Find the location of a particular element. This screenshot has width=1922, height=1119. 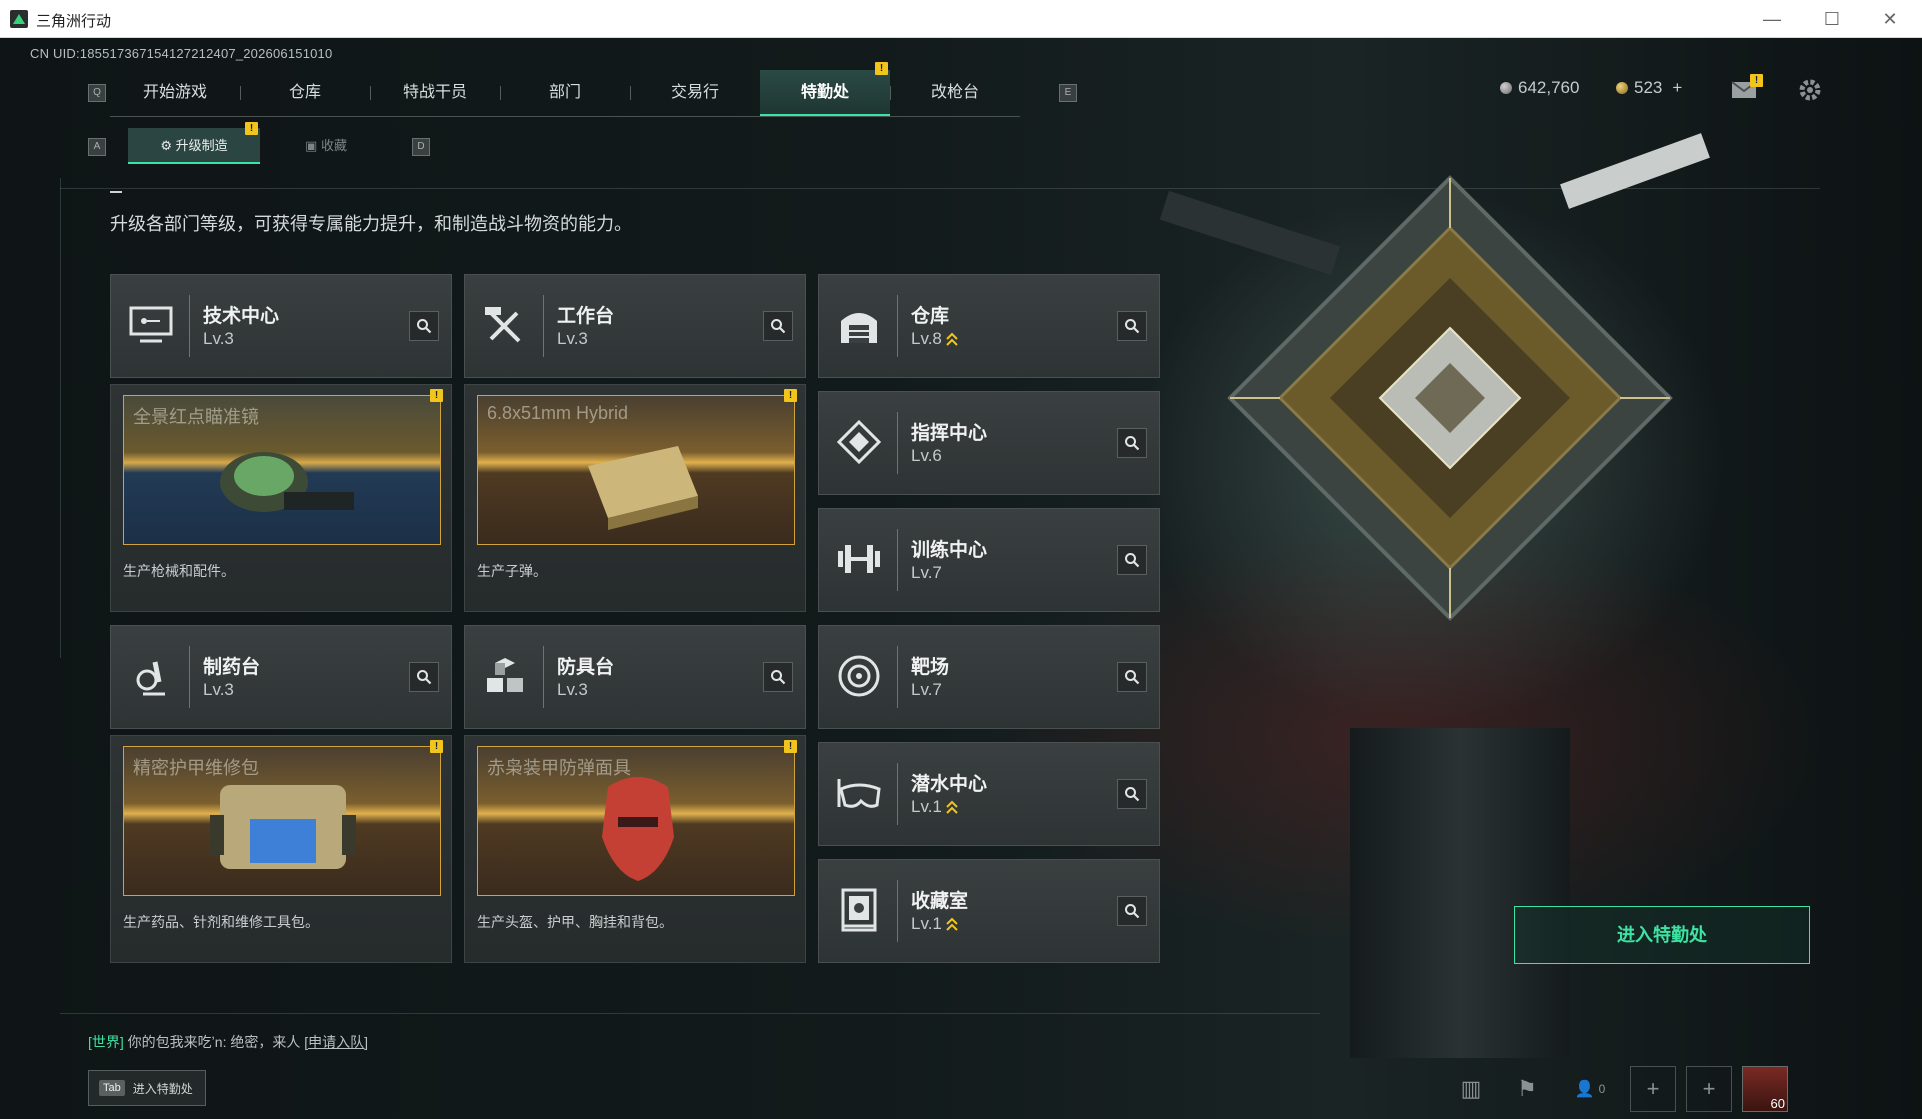

add-gold-button: + is located at coordinates (1677, 88).